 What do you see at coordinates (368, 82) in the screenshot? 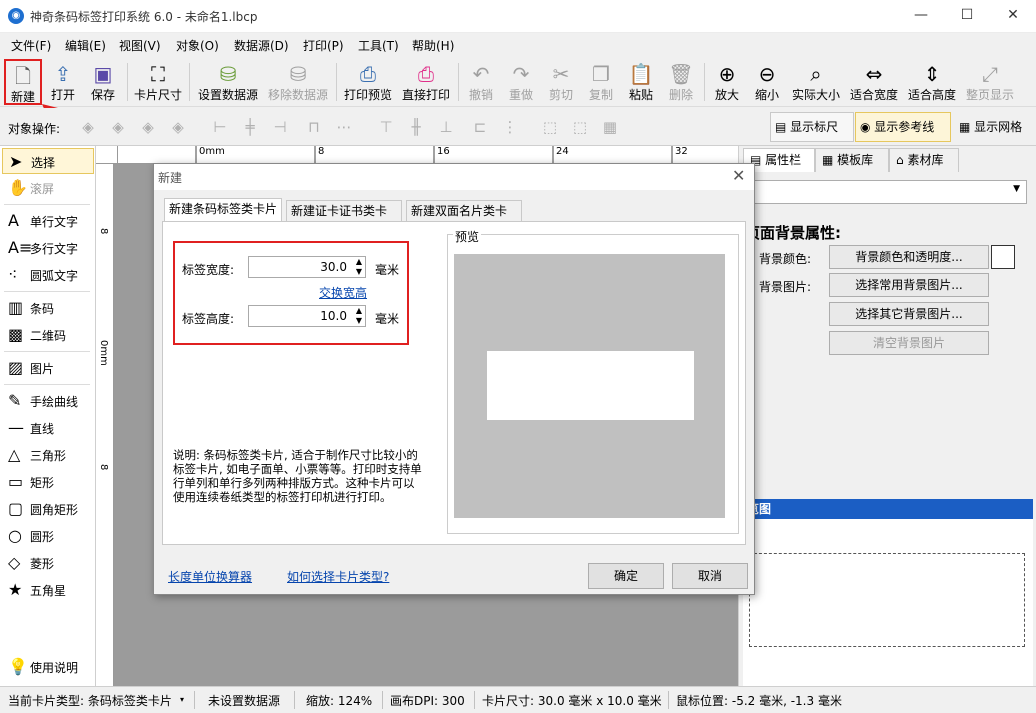
I see `print-preview-button: ⎙ 打印预览` at bounding box center [368, 82].